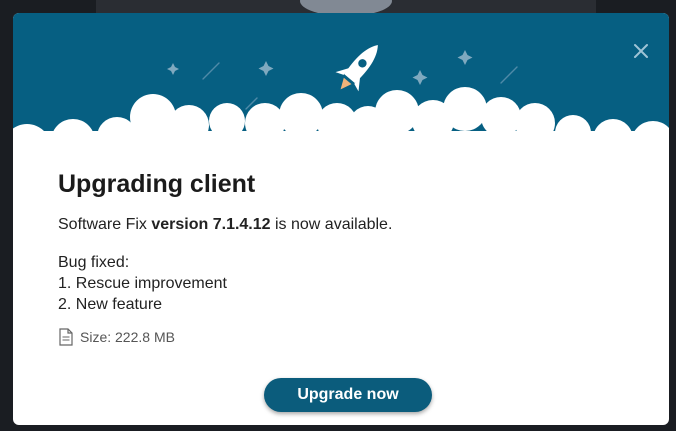 The width and height of the screenshot is (676, 431). I want to click on cloud-bank, so click(341, 117).